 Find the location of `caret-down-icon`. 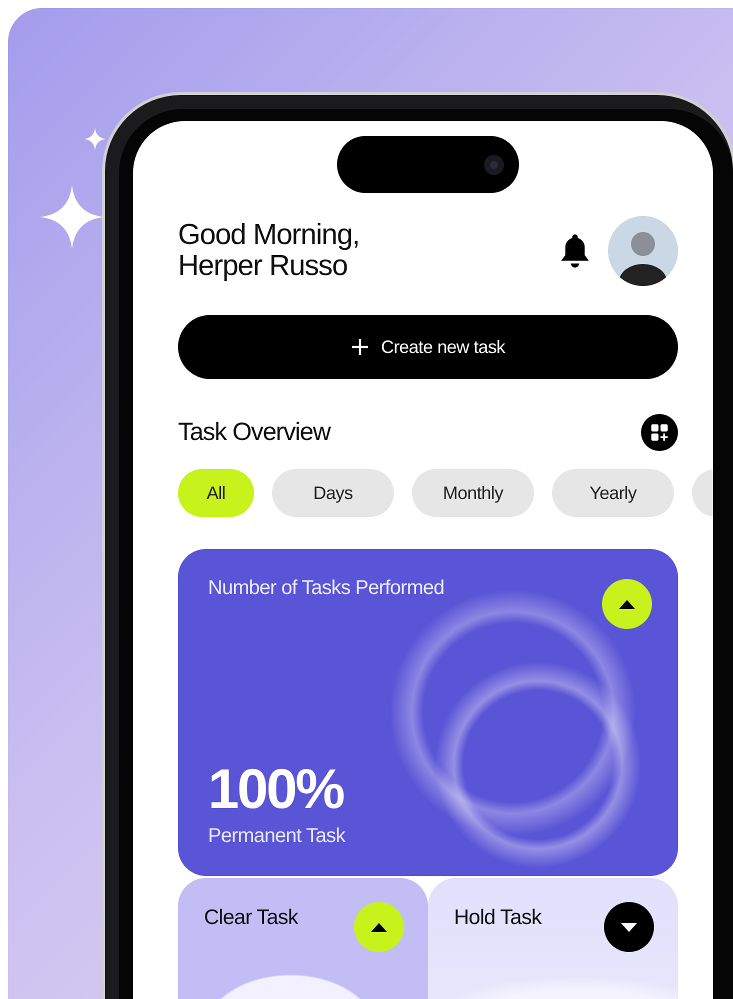

caret-down-icon is located at coordinates (629, 927).